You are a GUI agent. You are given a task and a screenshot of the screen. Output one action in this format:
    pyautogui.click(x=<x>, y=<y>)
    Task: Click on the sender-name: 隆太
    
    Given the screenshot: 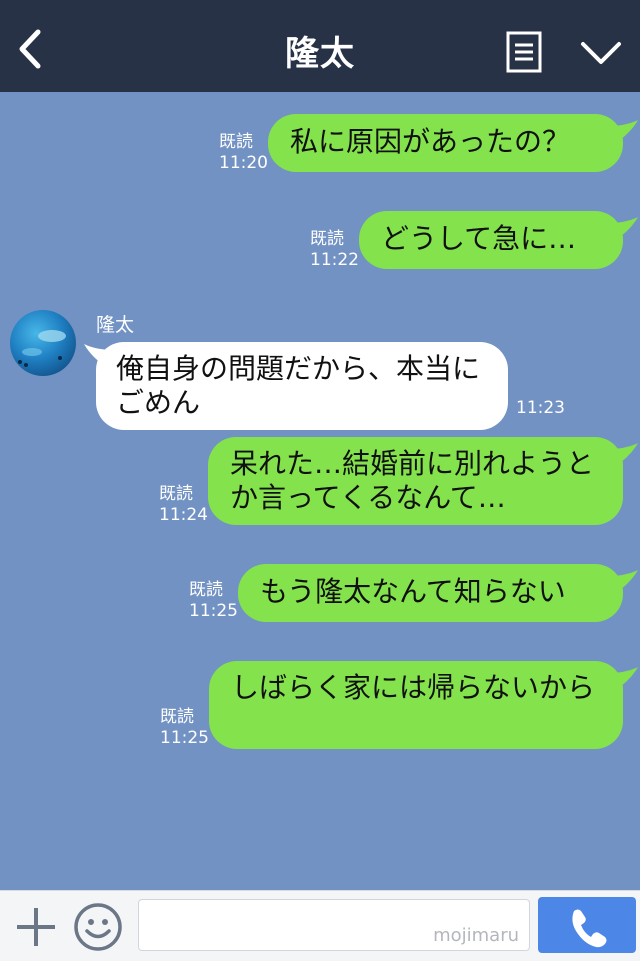 What is the action you would take?
    pyautogui.click(x=115, y=325)
    